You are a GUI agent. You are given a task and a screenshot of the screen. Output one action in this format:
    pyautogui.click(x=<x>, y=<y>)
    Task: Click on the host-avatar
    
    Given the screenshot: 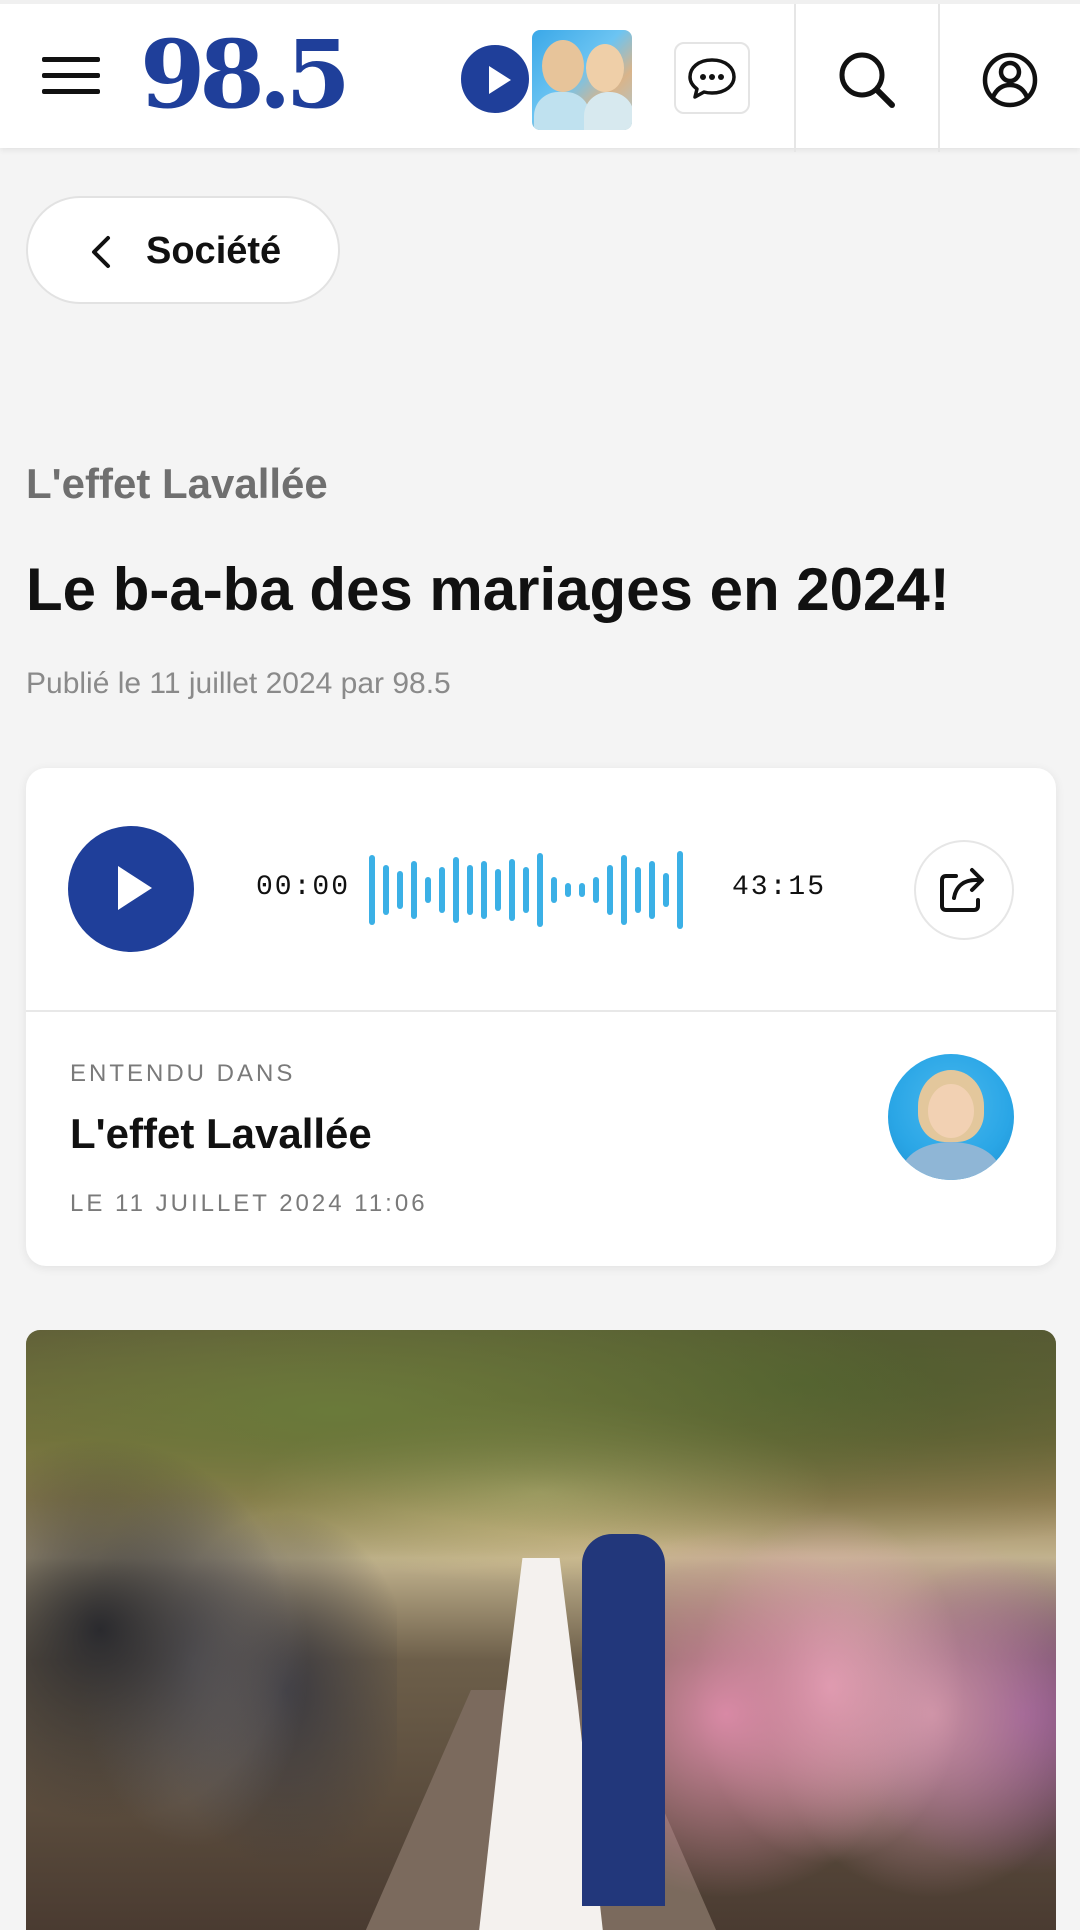 What is the action you would take?
    pyautogui.click(x=951, y=1117)
    